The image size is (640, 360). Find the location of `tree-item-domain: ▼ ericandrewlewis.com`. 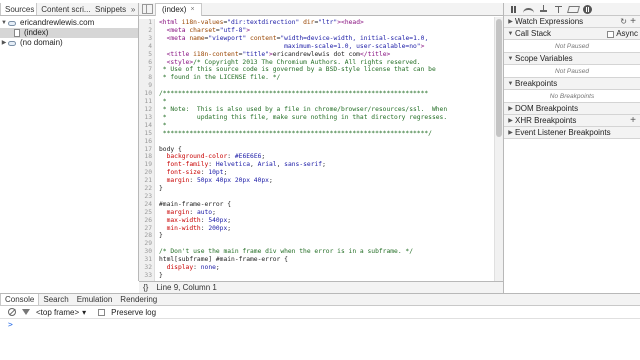

tree-item-domain: ▼ ericandrewlewis.com is located at coordinates (69, 23).